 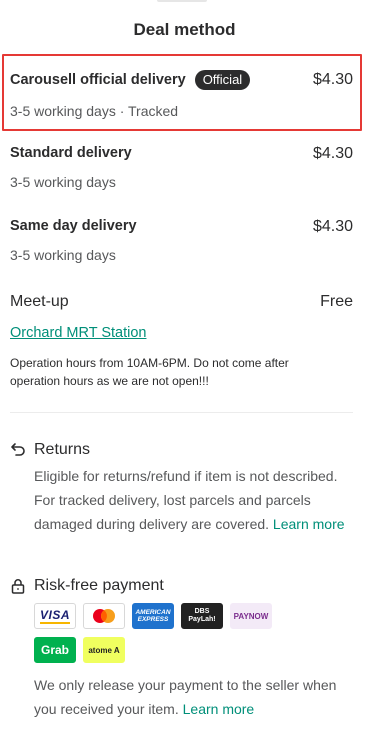 What do you see at coordinates (336, 301) in the screenshot?
I see `meetup-price: Free` at bounding box center [336, 301].